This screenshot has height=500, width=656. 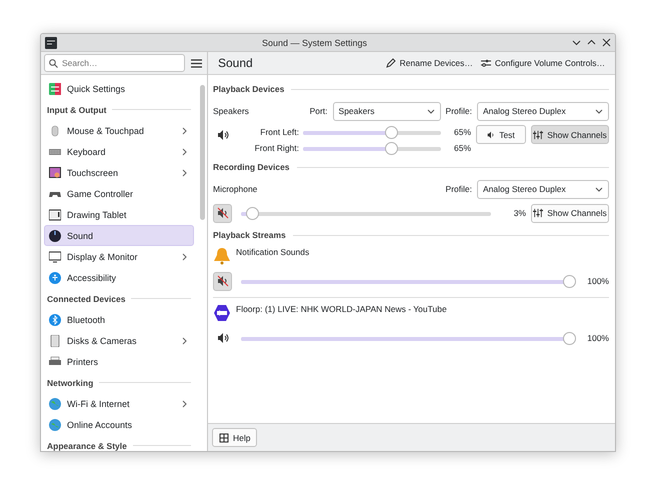 What do you see at coordinates (341, 309) in the screenshot?
I see `stream-name: Floorp: (1) LIVE: NHK WORLD-JAPAN News - YouTube` at bounding box center [341, 309].